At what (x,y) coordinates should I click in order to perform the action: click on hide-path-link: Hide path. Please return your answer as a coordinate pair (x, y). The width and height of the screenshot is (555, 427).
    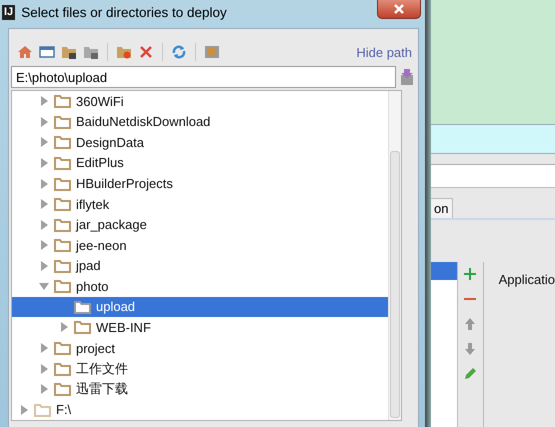
    Looking at the image, I should click on (384, 52).